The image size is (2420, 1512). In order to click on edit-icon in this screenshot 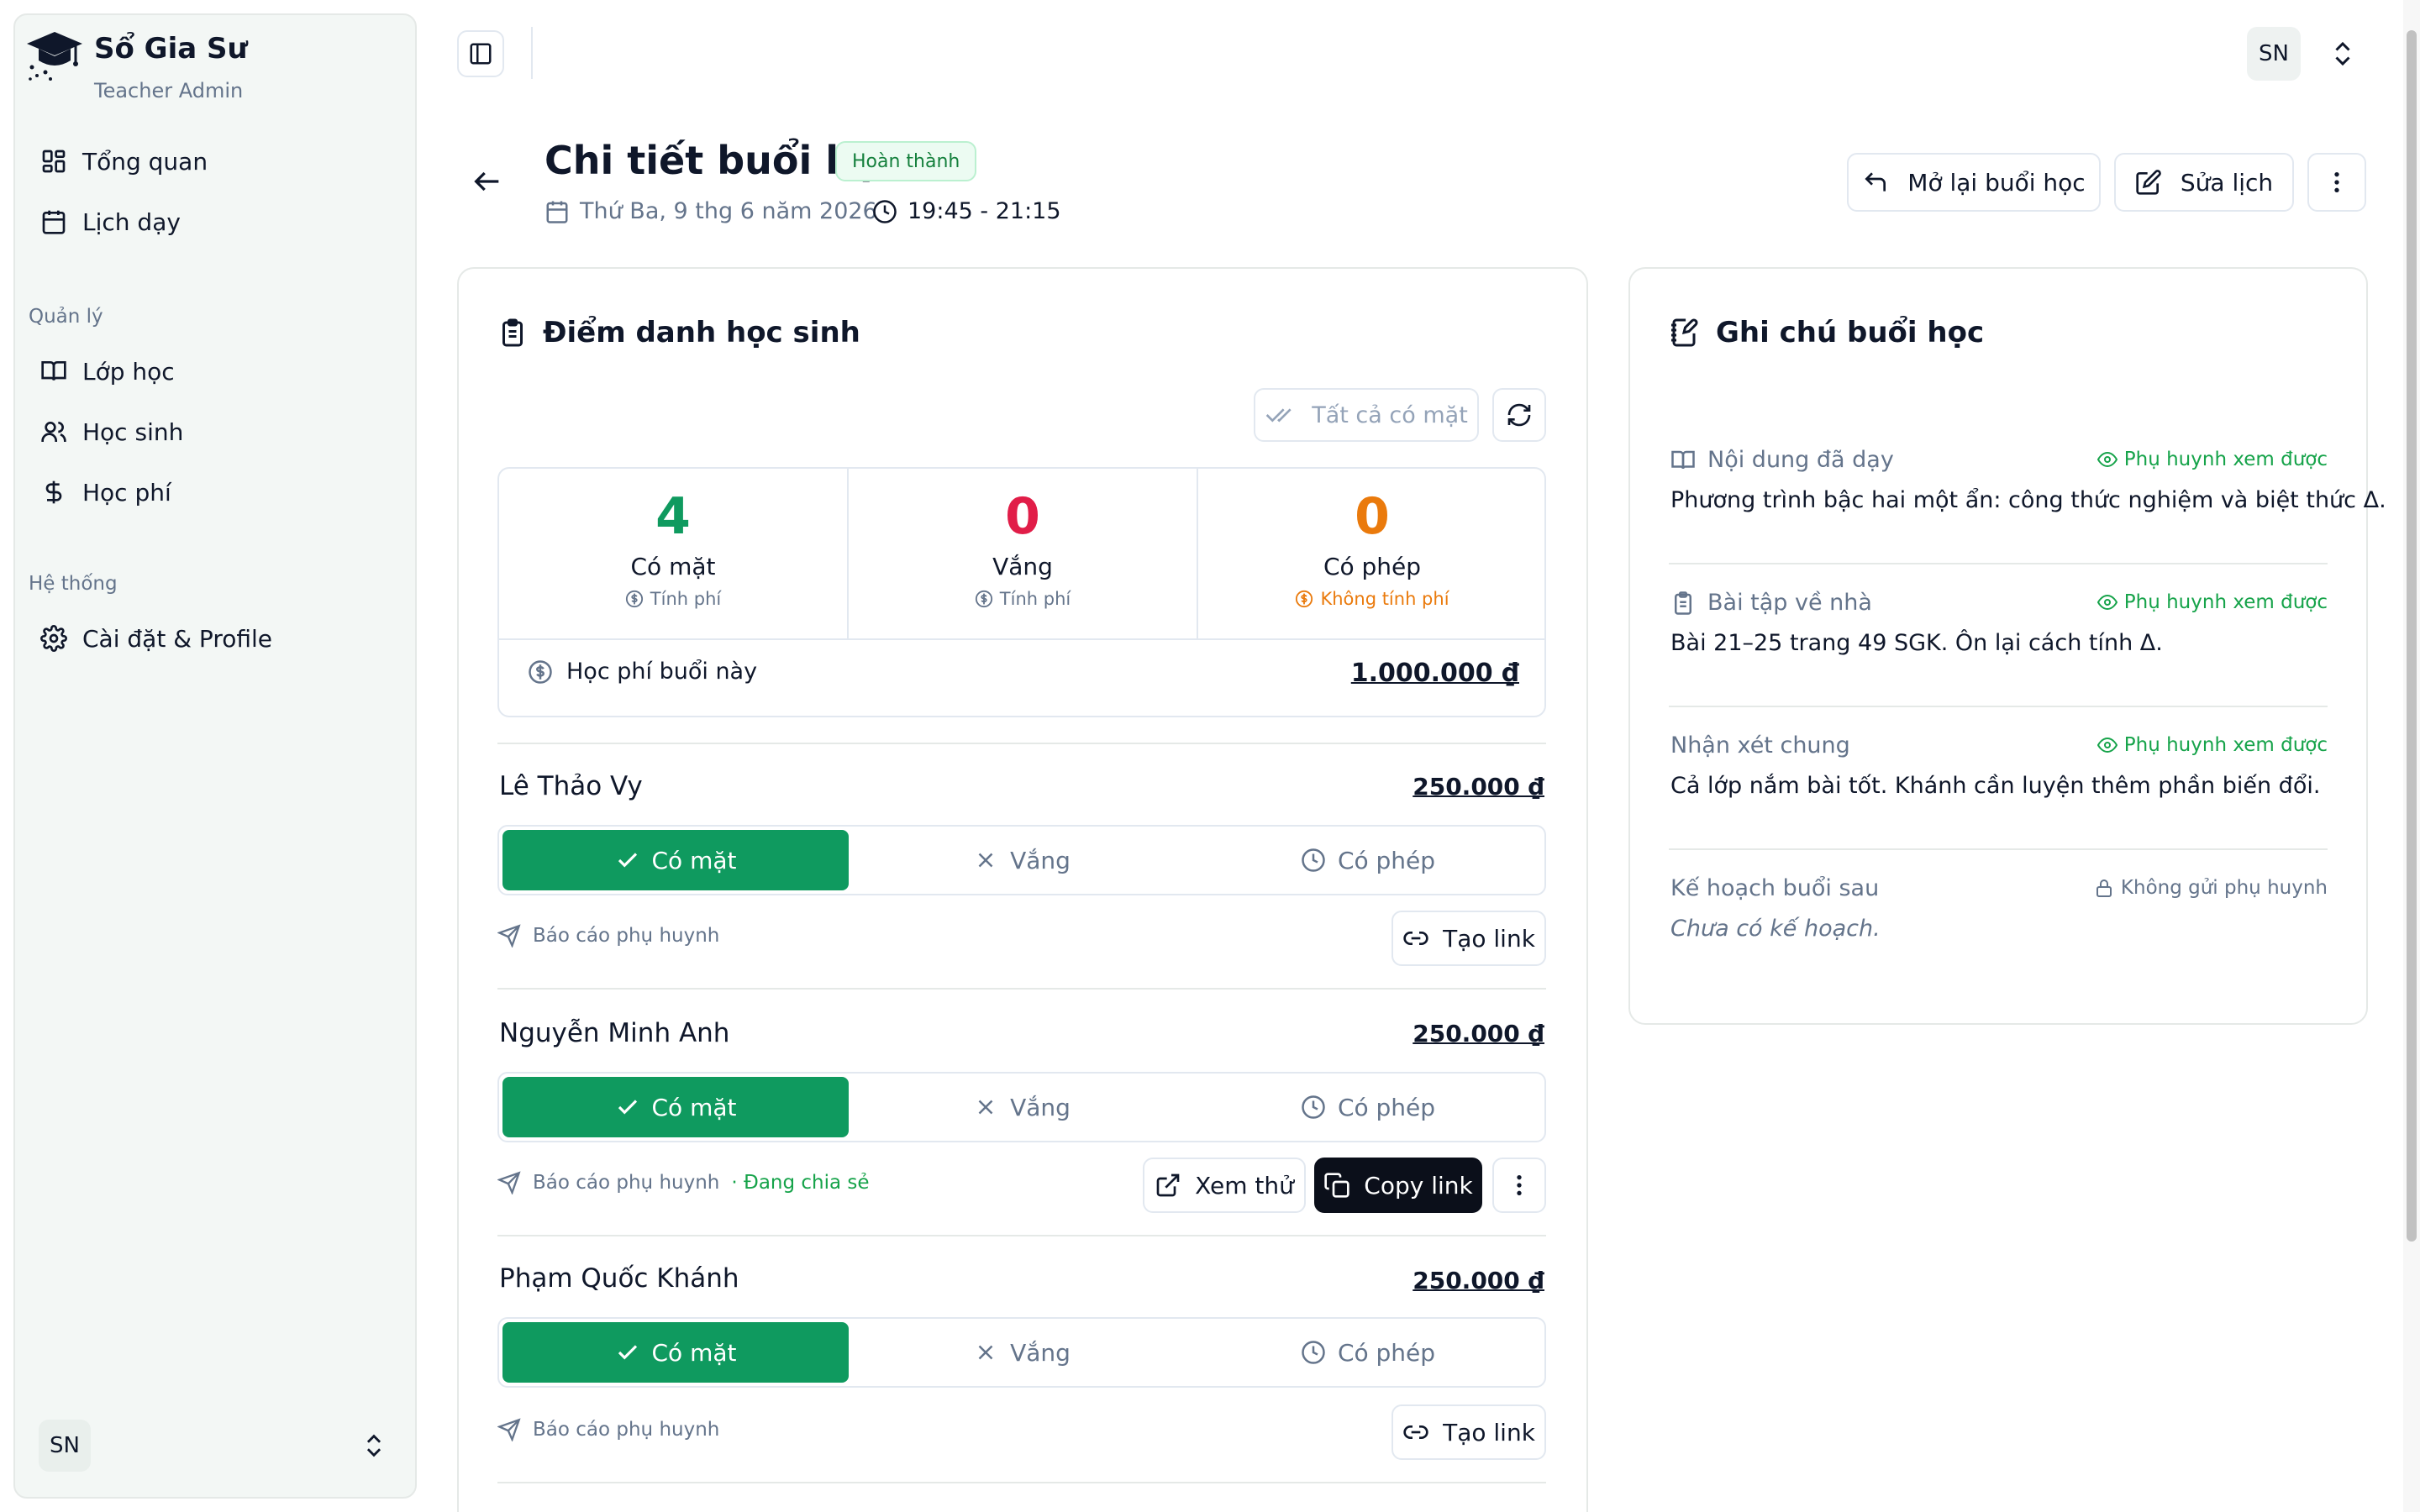, I will do `click(2148, 182)`.